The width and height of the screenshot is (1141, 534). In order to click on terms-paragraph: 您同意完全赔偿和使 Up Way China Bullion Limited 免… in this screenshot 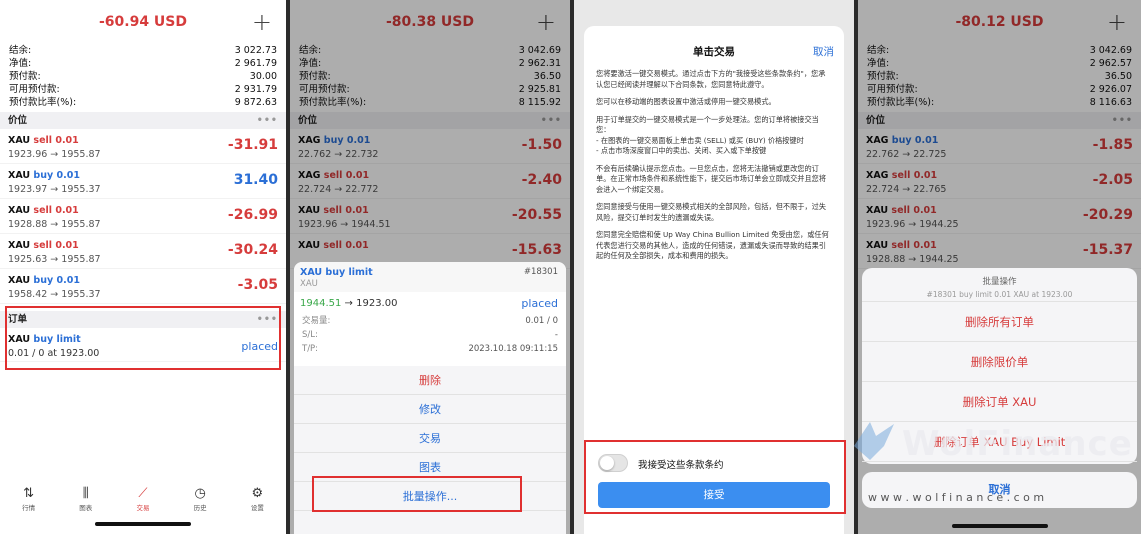, I will do `click(712, 245)`.